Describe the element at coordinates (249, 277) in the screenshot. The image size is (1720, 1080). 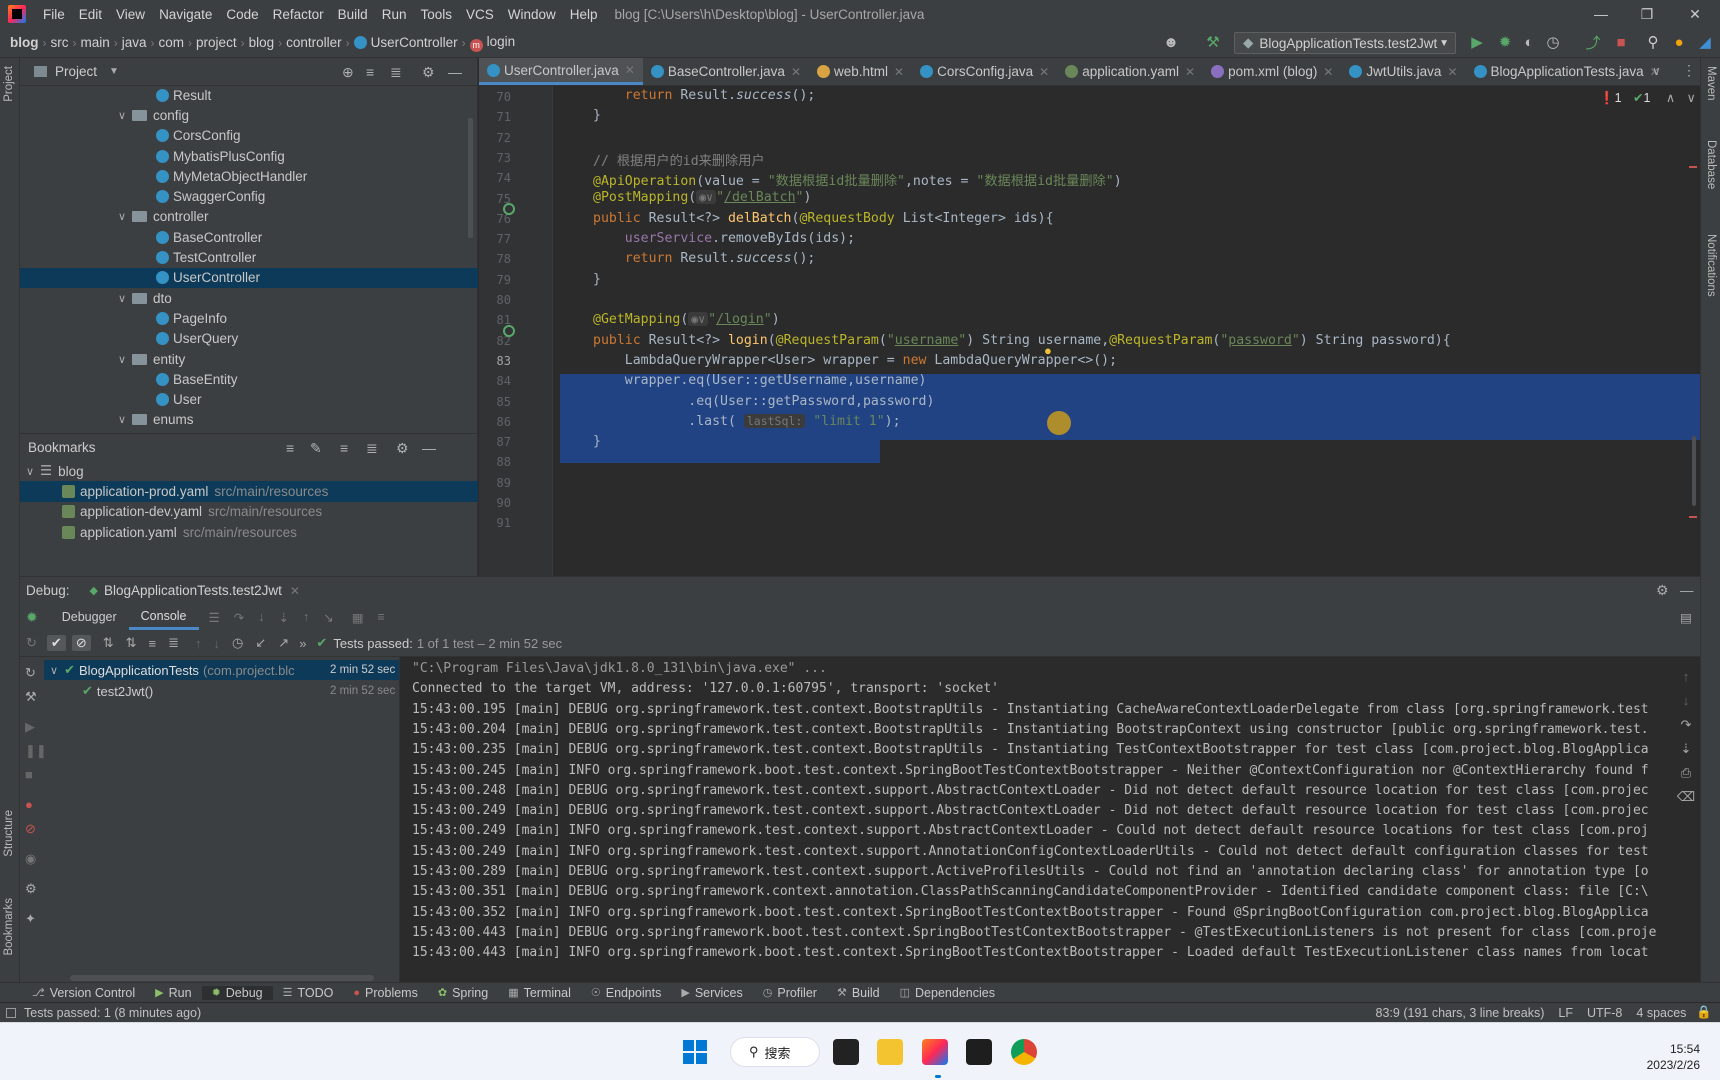
I see `tree-class: UserController` at that location.